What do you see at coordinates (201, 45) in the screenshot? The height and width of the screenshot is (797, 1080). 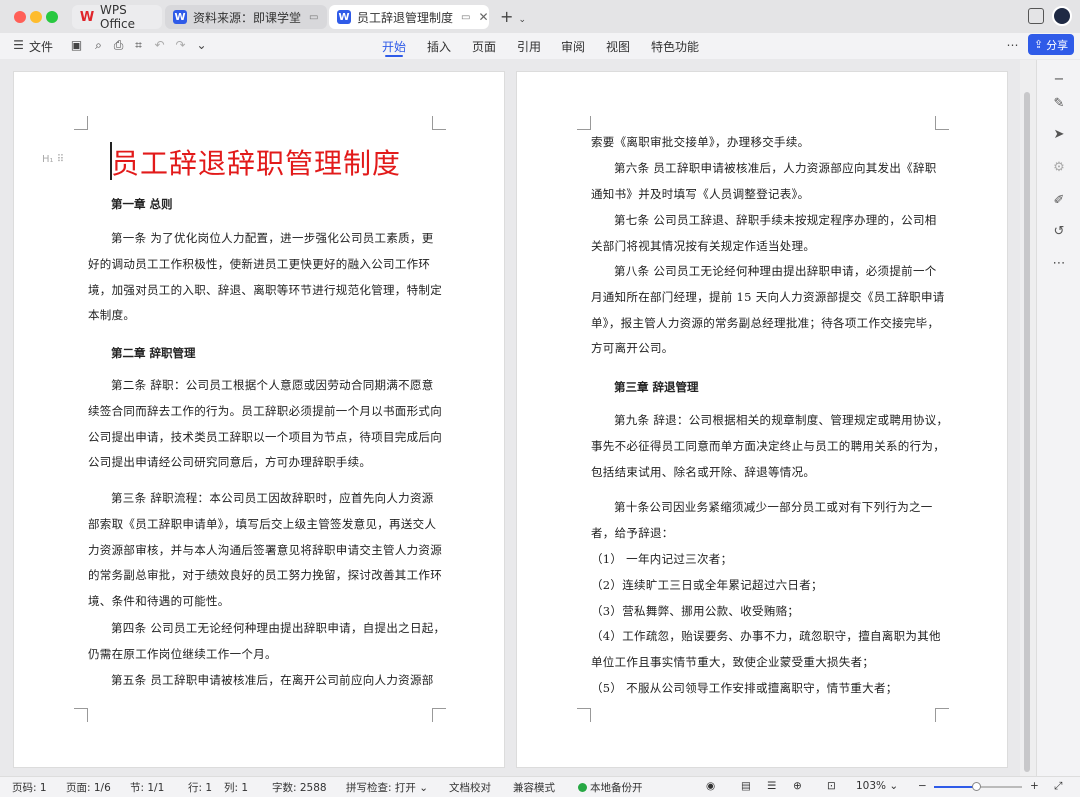 I see `chevron-down-icon: ⌄` at bounding box center [201, 45].